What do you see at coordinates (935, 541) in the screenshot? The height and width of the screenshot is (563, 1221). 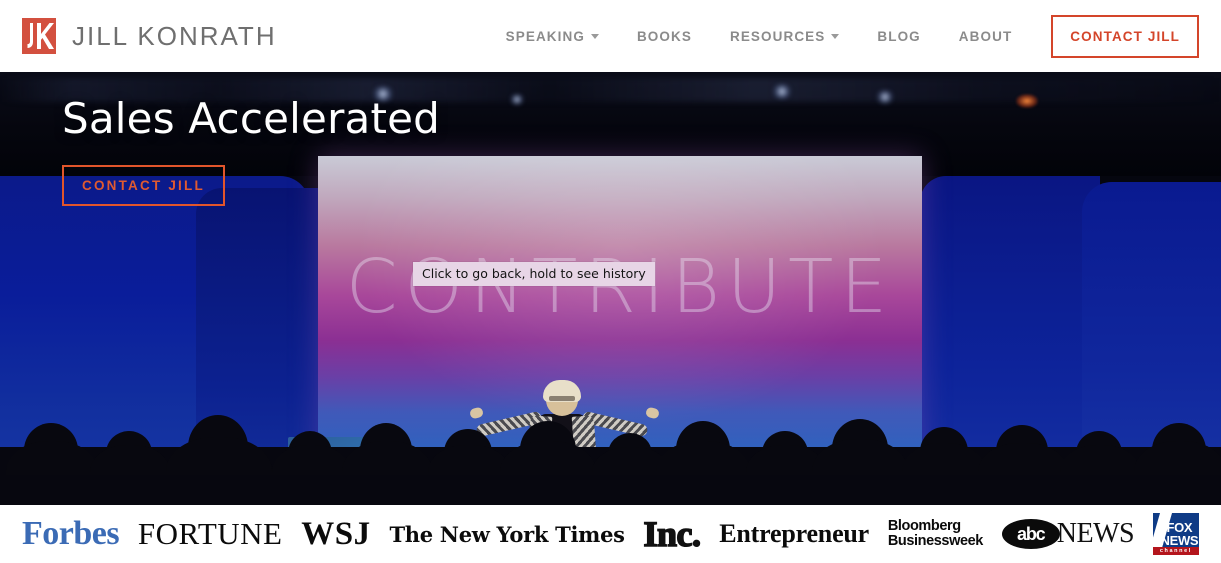 I see `bloomberg-line-2: Businessweek` at bounding box center [935, 541].